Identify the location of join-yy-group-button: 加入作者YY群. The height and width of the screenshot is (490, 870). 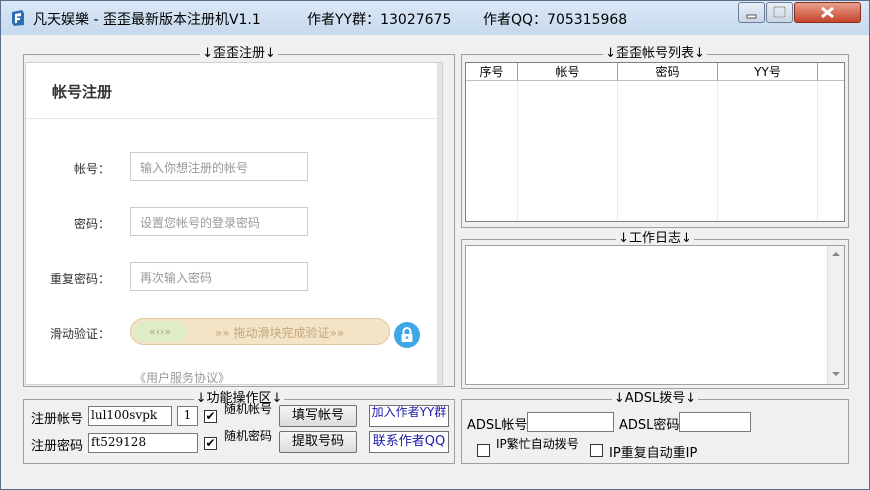
(409, 416).